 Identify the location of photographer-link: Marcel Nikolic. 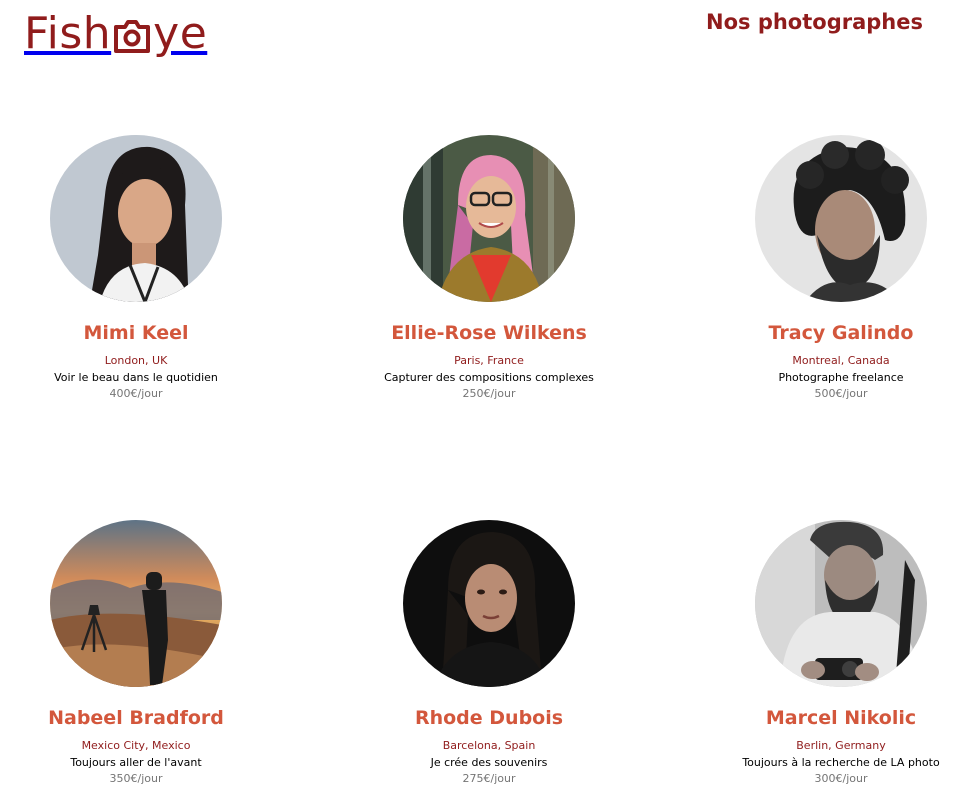
(834, 625).